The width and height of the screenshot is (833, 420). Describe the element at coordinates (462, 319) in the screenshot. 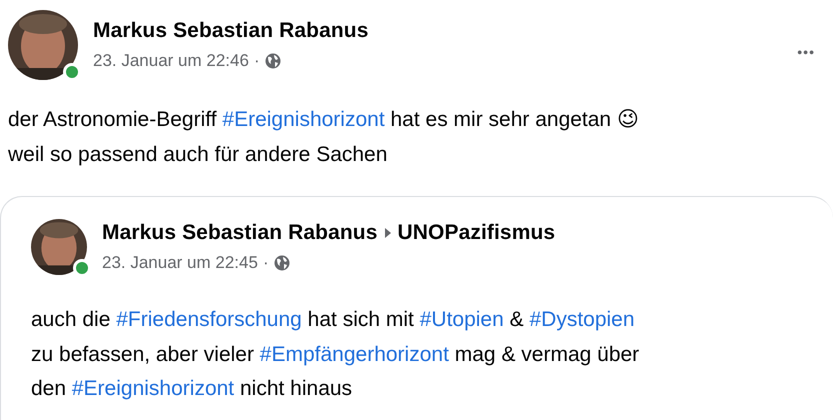

I see `hashtag-link: #Utopien` at that location.